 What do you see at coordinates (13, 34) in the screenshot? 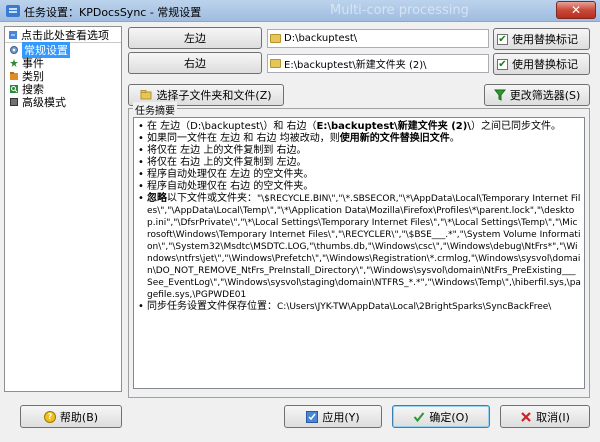
I see `click-hand-icon` at bounding box center [13, 34].